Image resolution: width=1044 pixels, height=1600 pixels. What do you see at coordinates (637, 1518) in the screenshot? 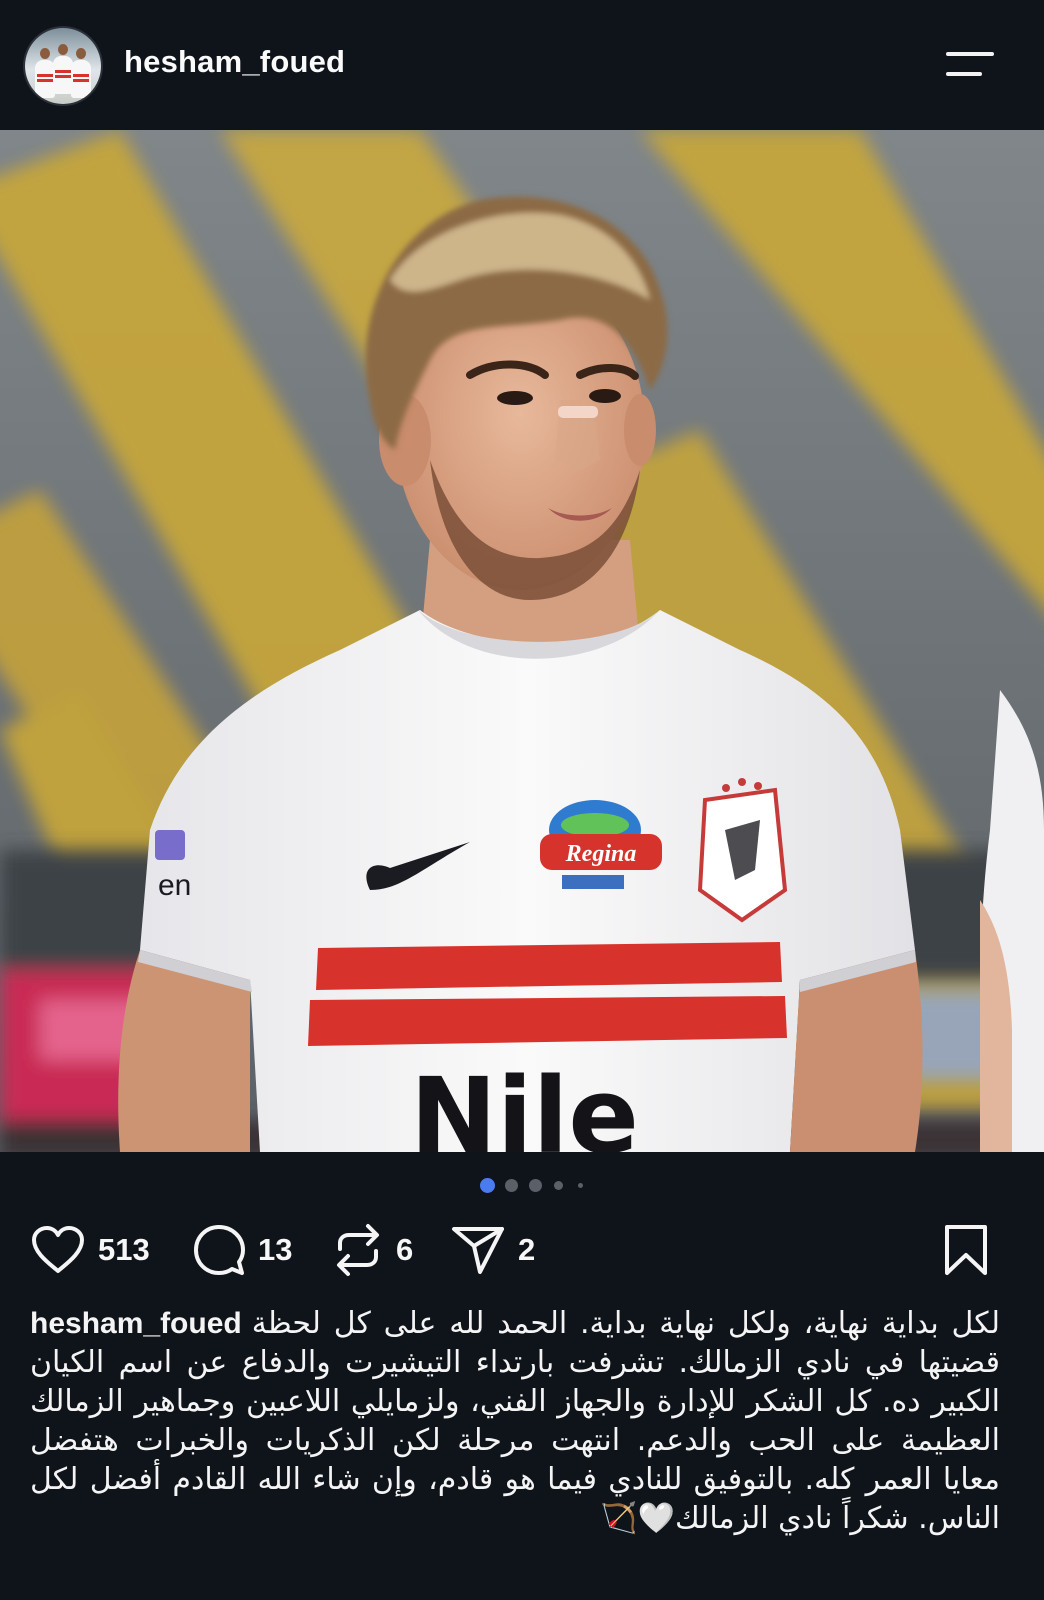
I see `caption-emoji: 🤍🏹` at bounding box center [637, 1518].